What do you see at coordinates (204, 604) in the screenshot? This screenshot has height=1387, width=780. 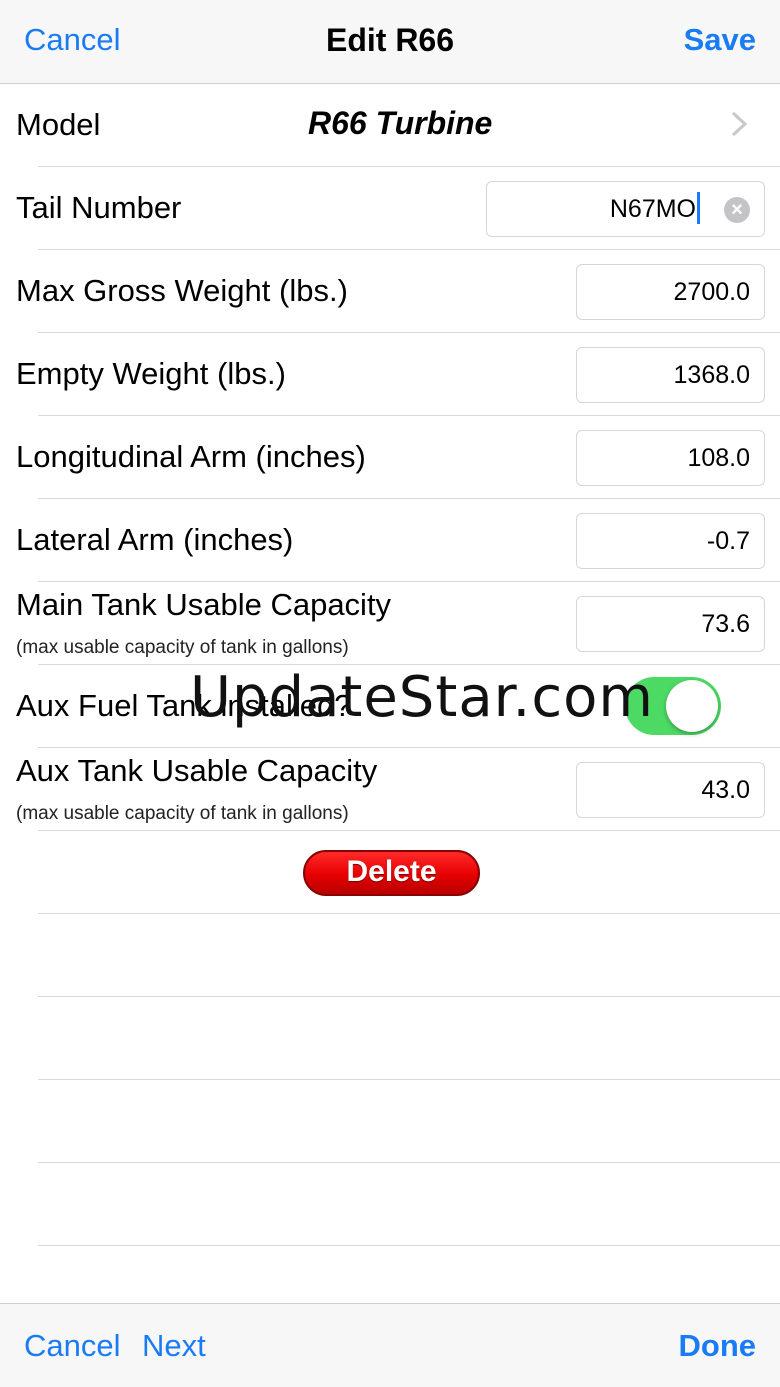 I see `main-tank-label: Main Tank Usable Capacity` at bounding box center [204, 604].